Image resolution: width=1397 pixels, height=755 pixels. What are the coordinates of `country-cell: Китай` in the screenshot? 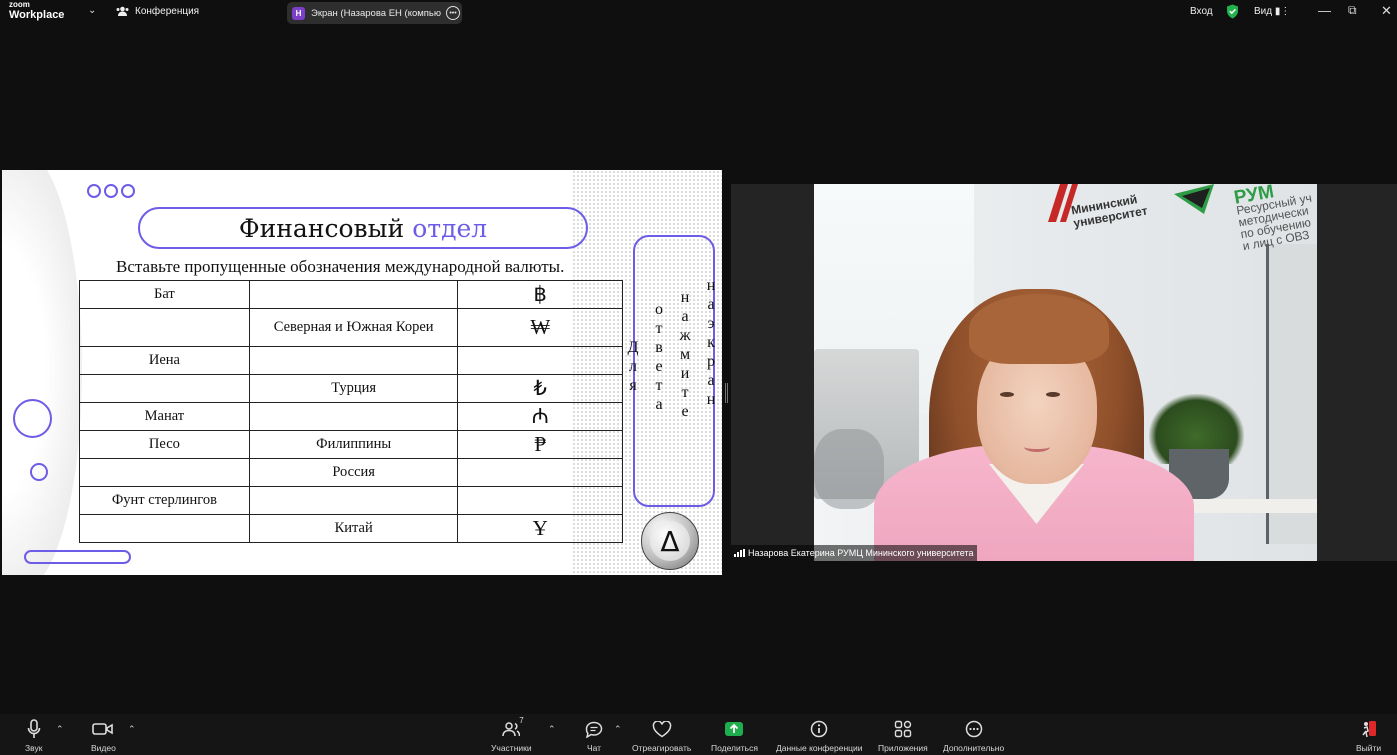 It's located at (353, 528).